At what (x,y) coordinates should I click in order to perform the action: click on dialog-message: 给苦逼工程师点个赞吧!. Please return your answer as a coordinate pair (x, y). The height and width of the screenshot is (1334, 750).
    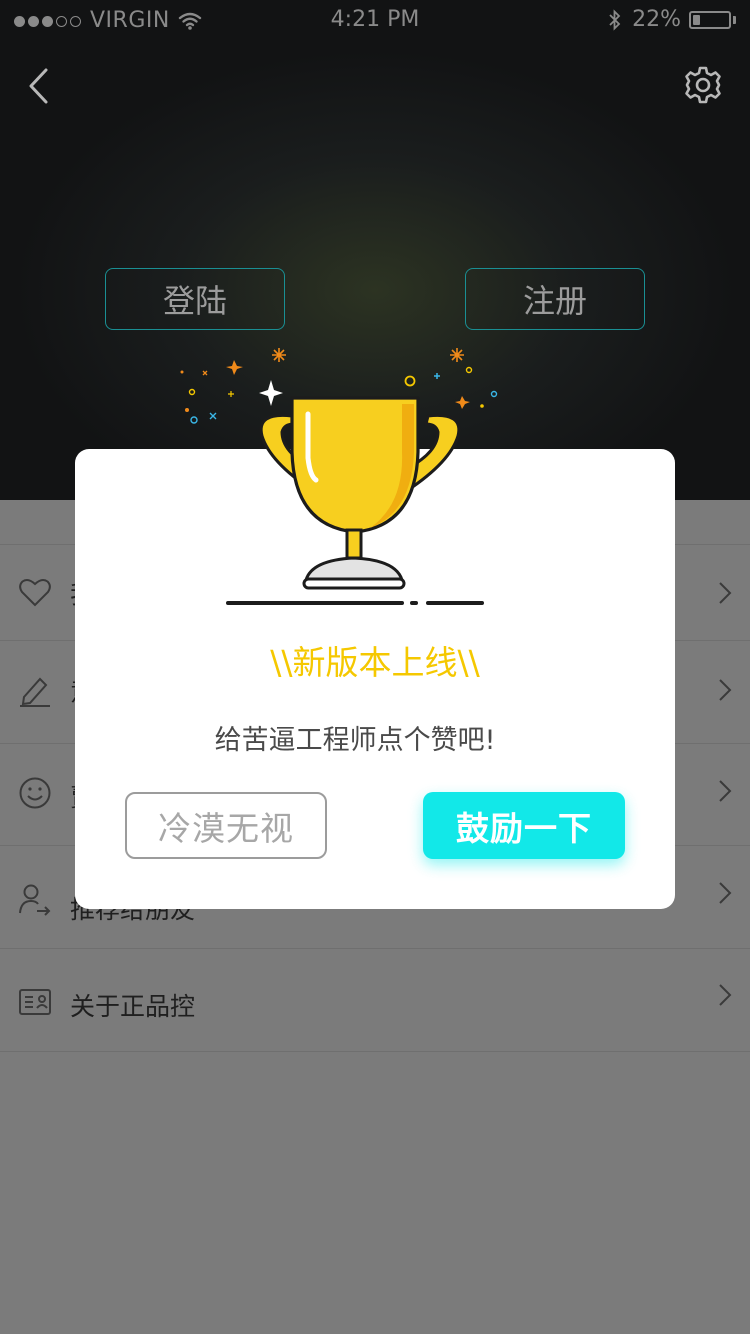
    Looking at the image, I should click on (355, 740).